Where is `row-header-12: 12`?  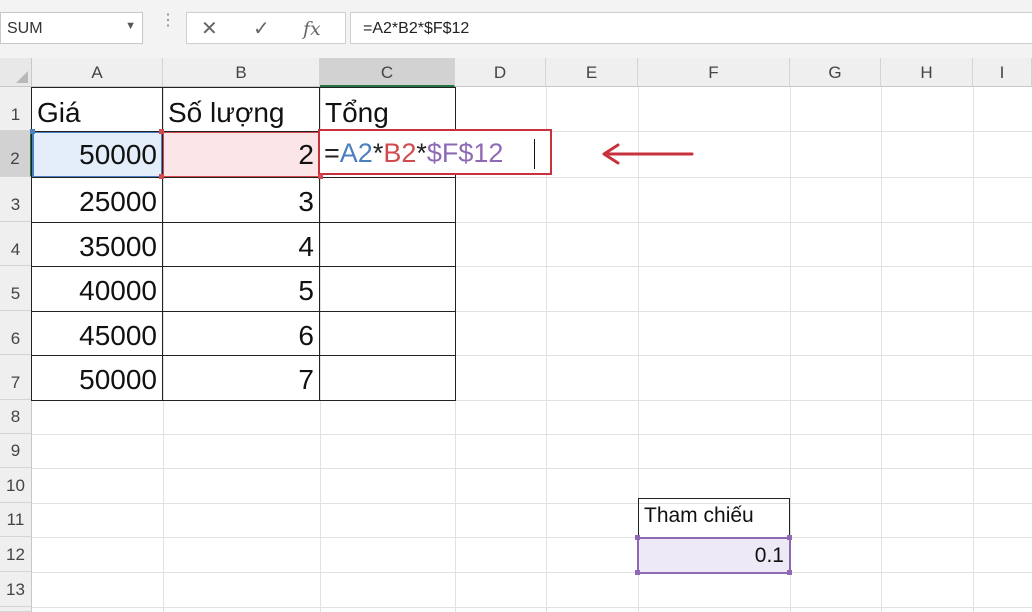
row-header-12: 12 is located at coordinates (16, 554).